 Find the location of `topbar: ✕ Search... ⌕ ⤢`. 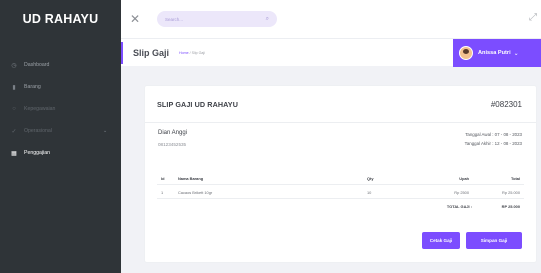

topbar: ✕ Search... ⌕ ⤢ is located at coordinates (331, 19).